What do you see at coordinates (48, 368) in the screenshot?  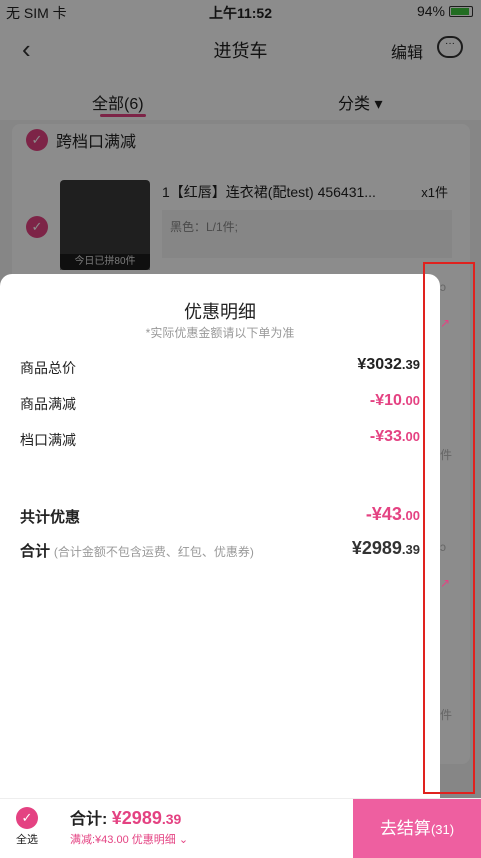 I see `row-label: 商品总价` at bounding box center [48, 368].